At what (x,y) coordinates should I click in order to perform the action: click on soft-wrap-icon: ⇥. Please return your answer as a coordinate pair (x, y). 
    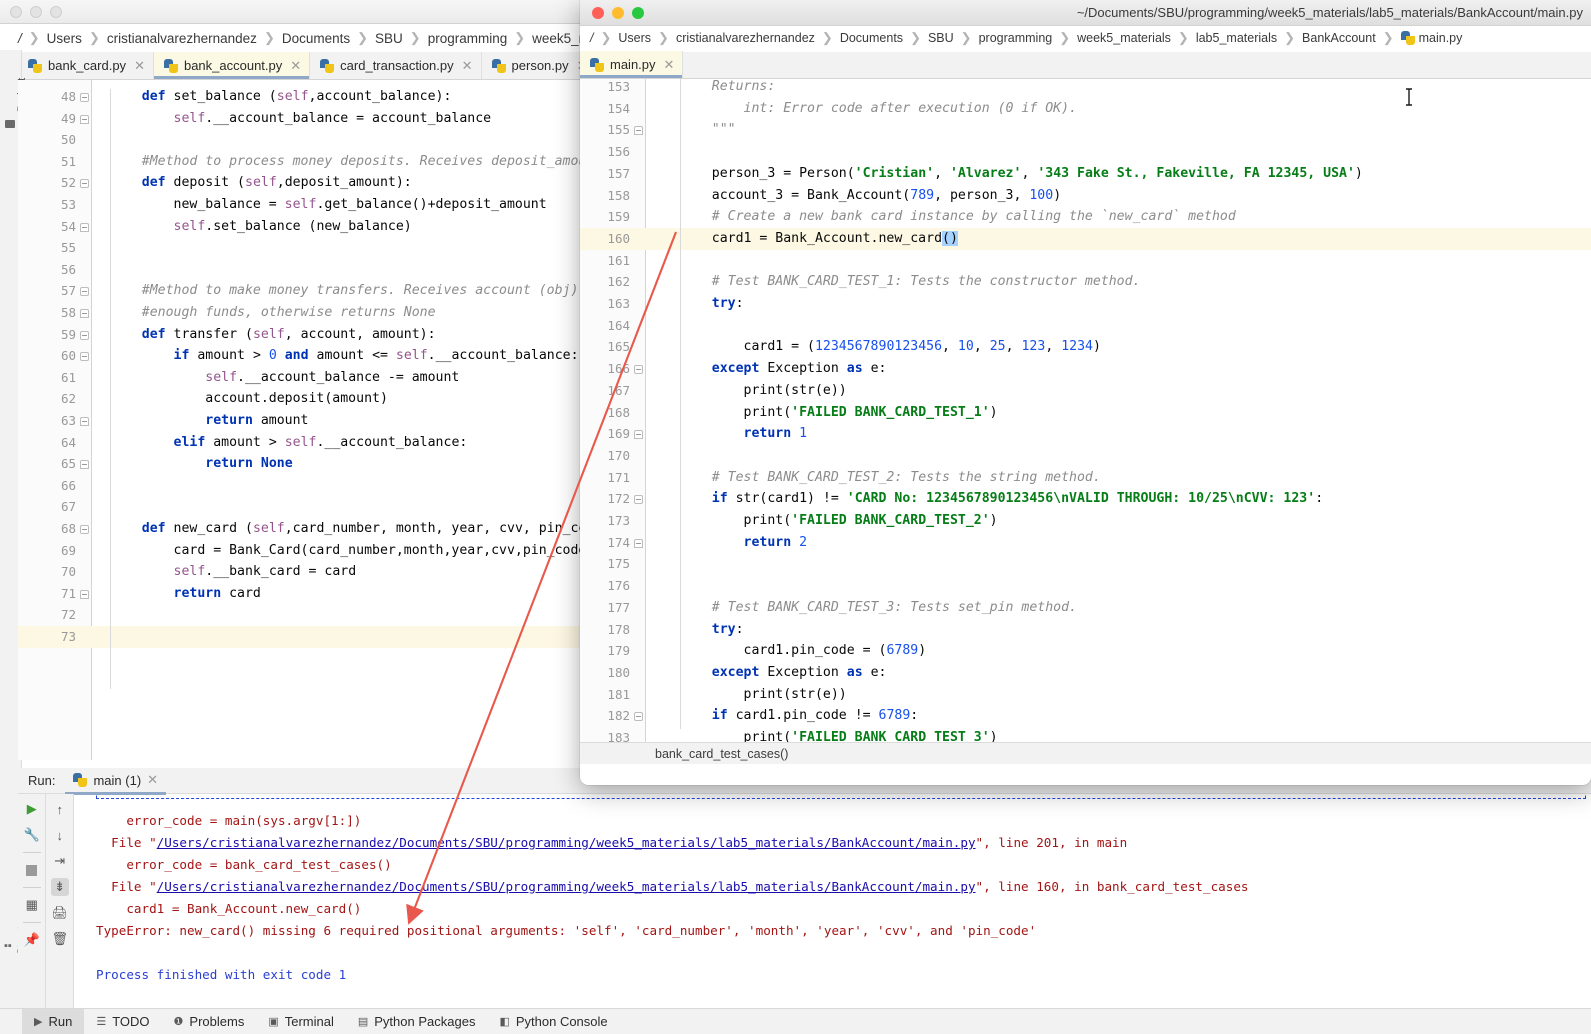
    Looking at the image, I should click on (60, 861).